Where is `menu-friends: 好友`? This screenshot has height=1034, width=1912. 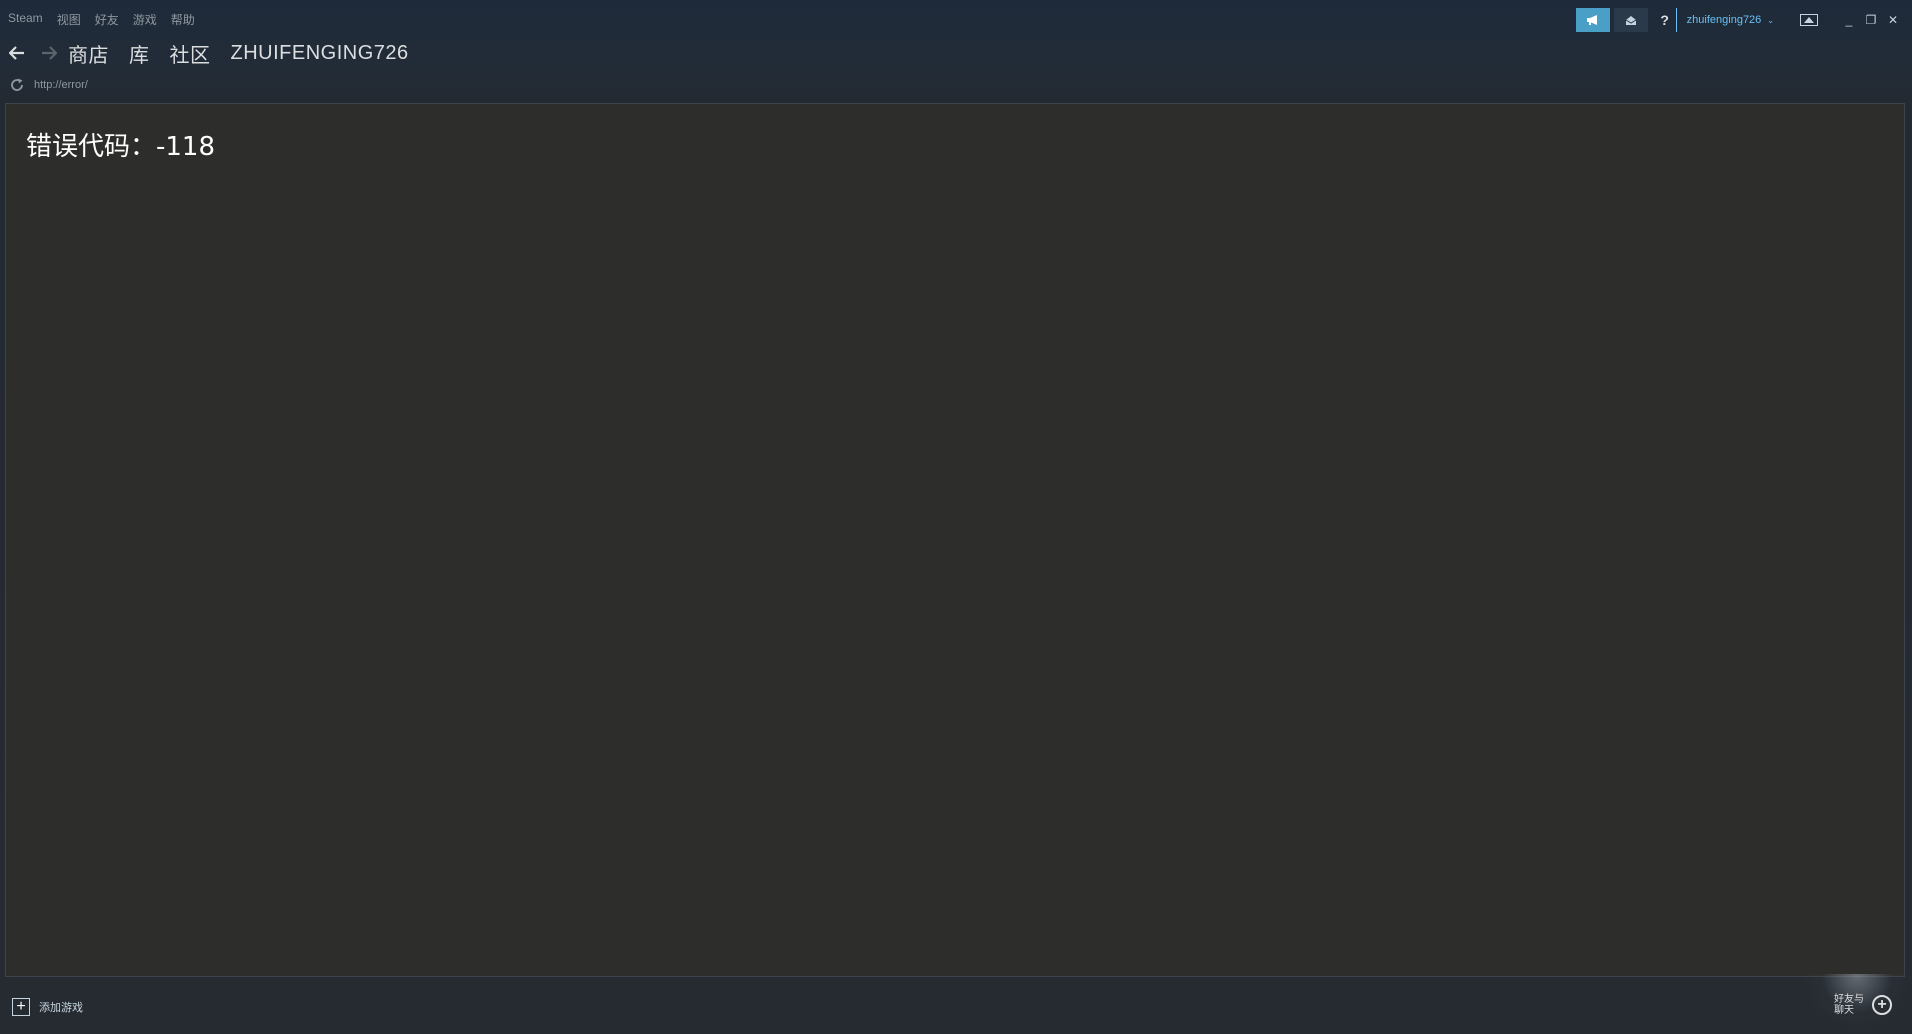 menu-friends: 好友 is located at coordinates (107, 19).